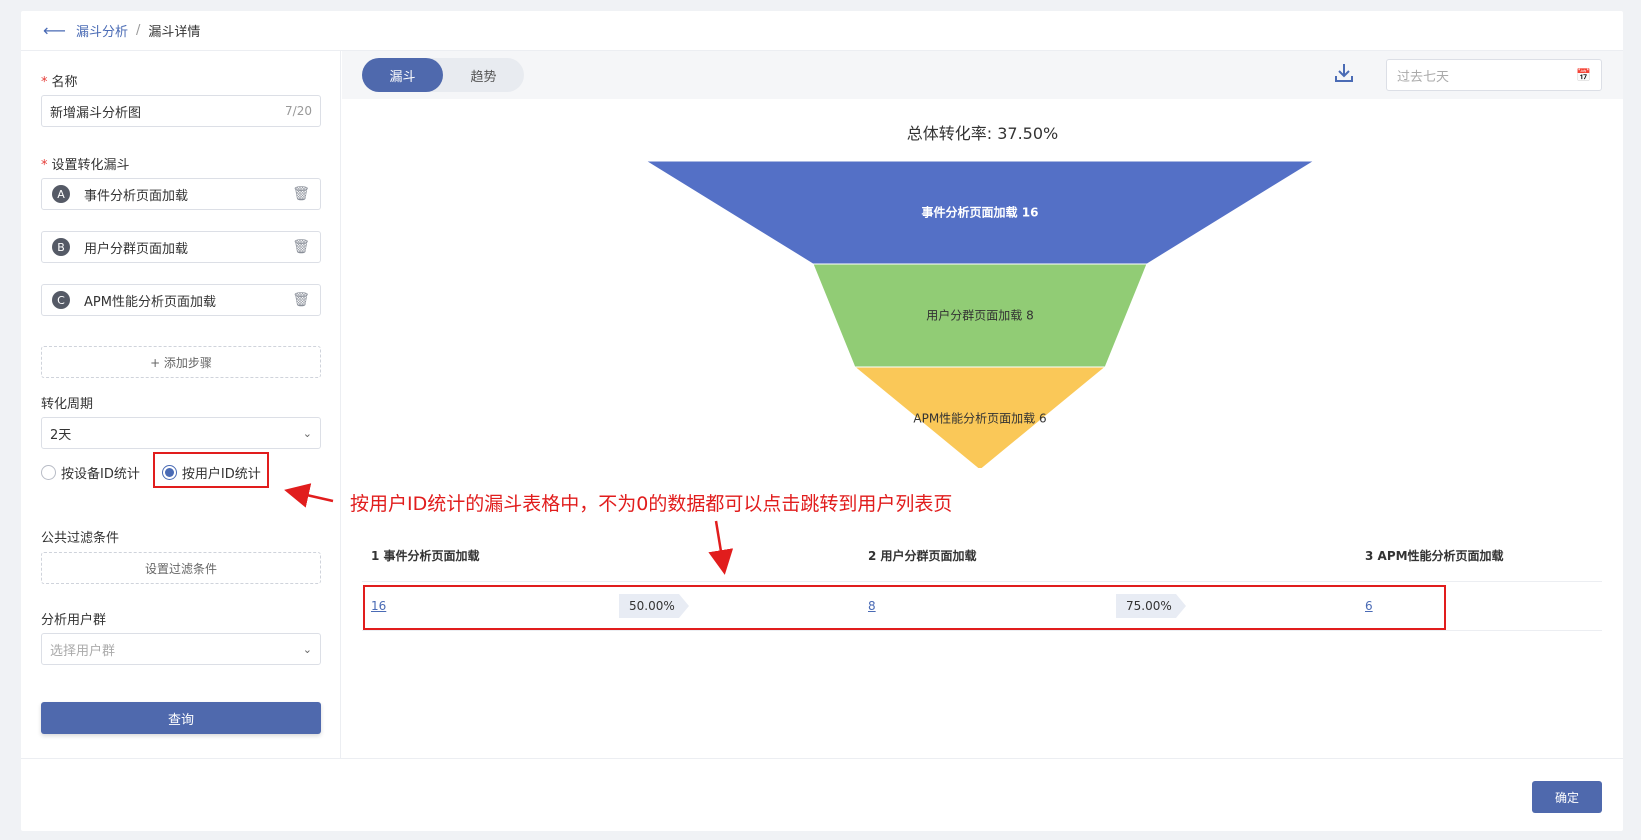 The image size is (1641, 840). What do you see at coordinates (74, 620) in the screenshot?
I see `user-group-label: 分析用户群` at bounding box center [74, 620].